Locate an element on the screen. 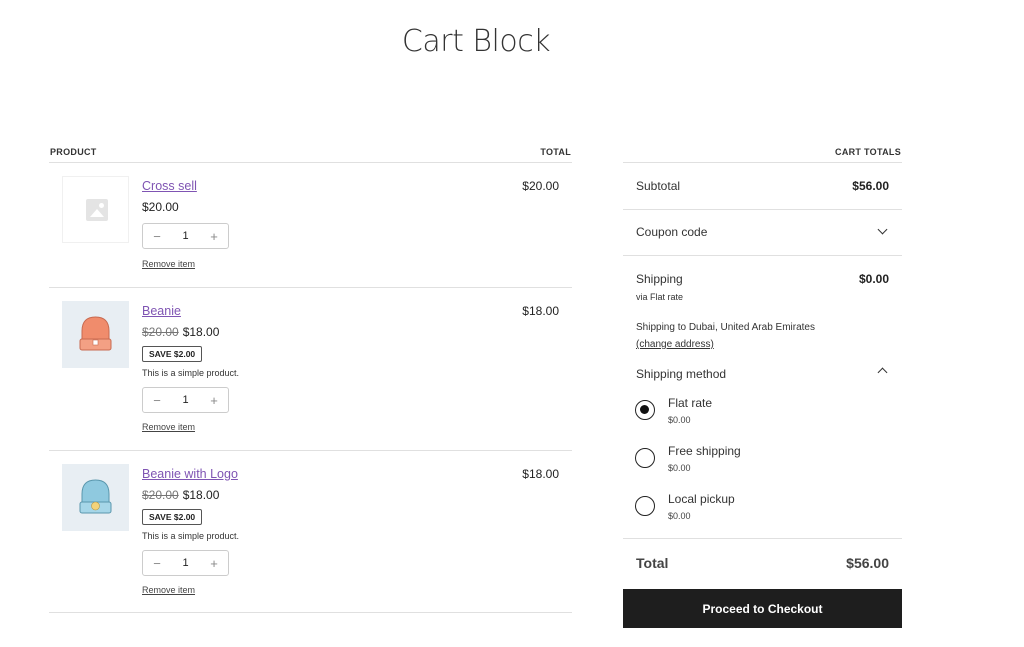  orange-beanie-image is located at coordinates (95, 334).